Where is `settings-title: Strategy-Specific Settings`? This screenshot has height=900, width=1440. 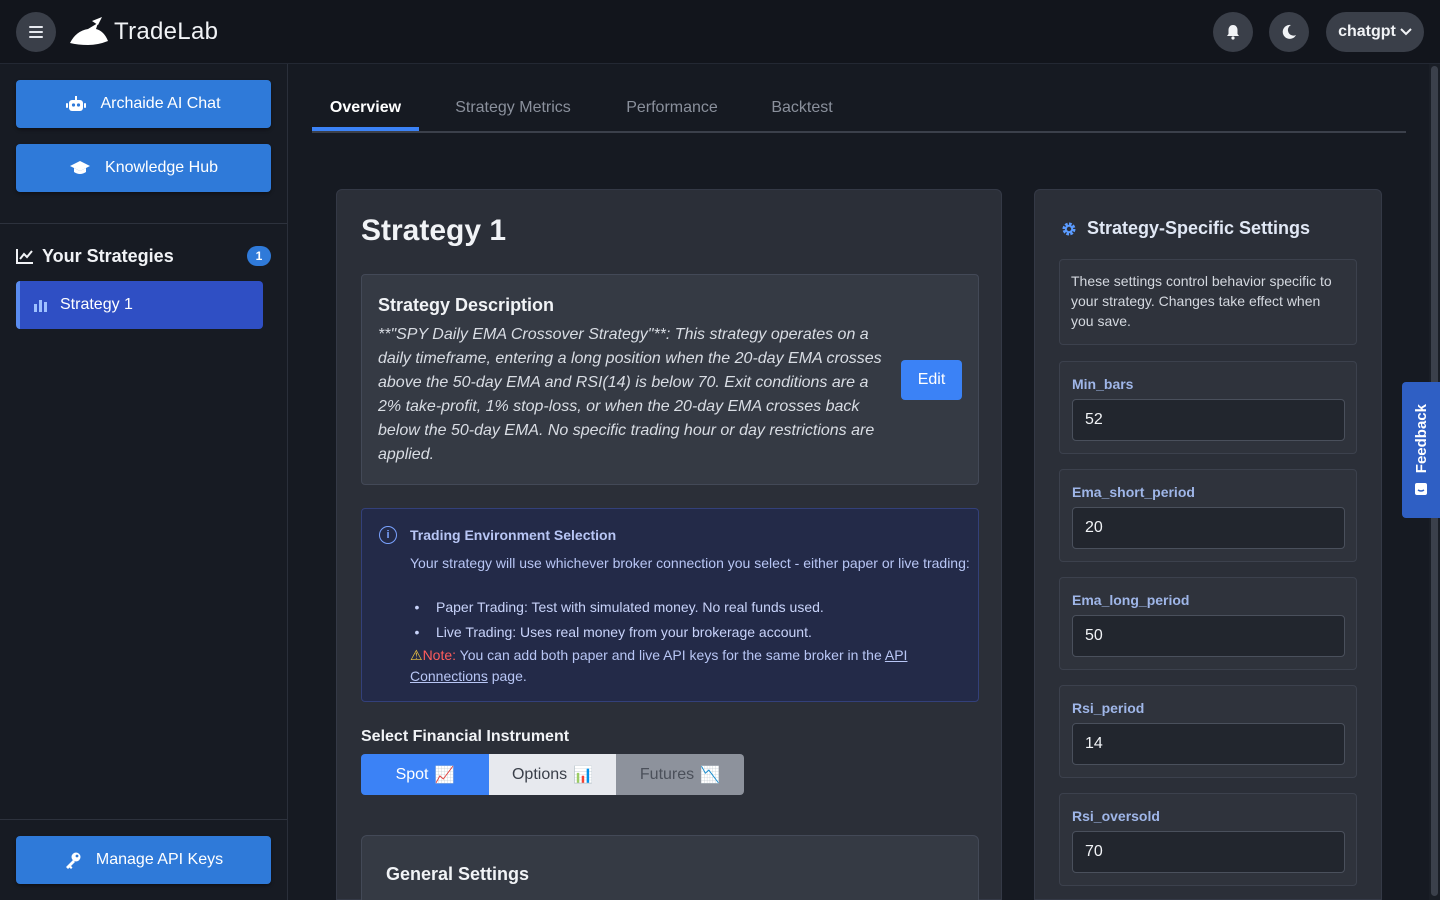
settings-title: Strategy-Specific Settings is located at coordinates (1199, 228).